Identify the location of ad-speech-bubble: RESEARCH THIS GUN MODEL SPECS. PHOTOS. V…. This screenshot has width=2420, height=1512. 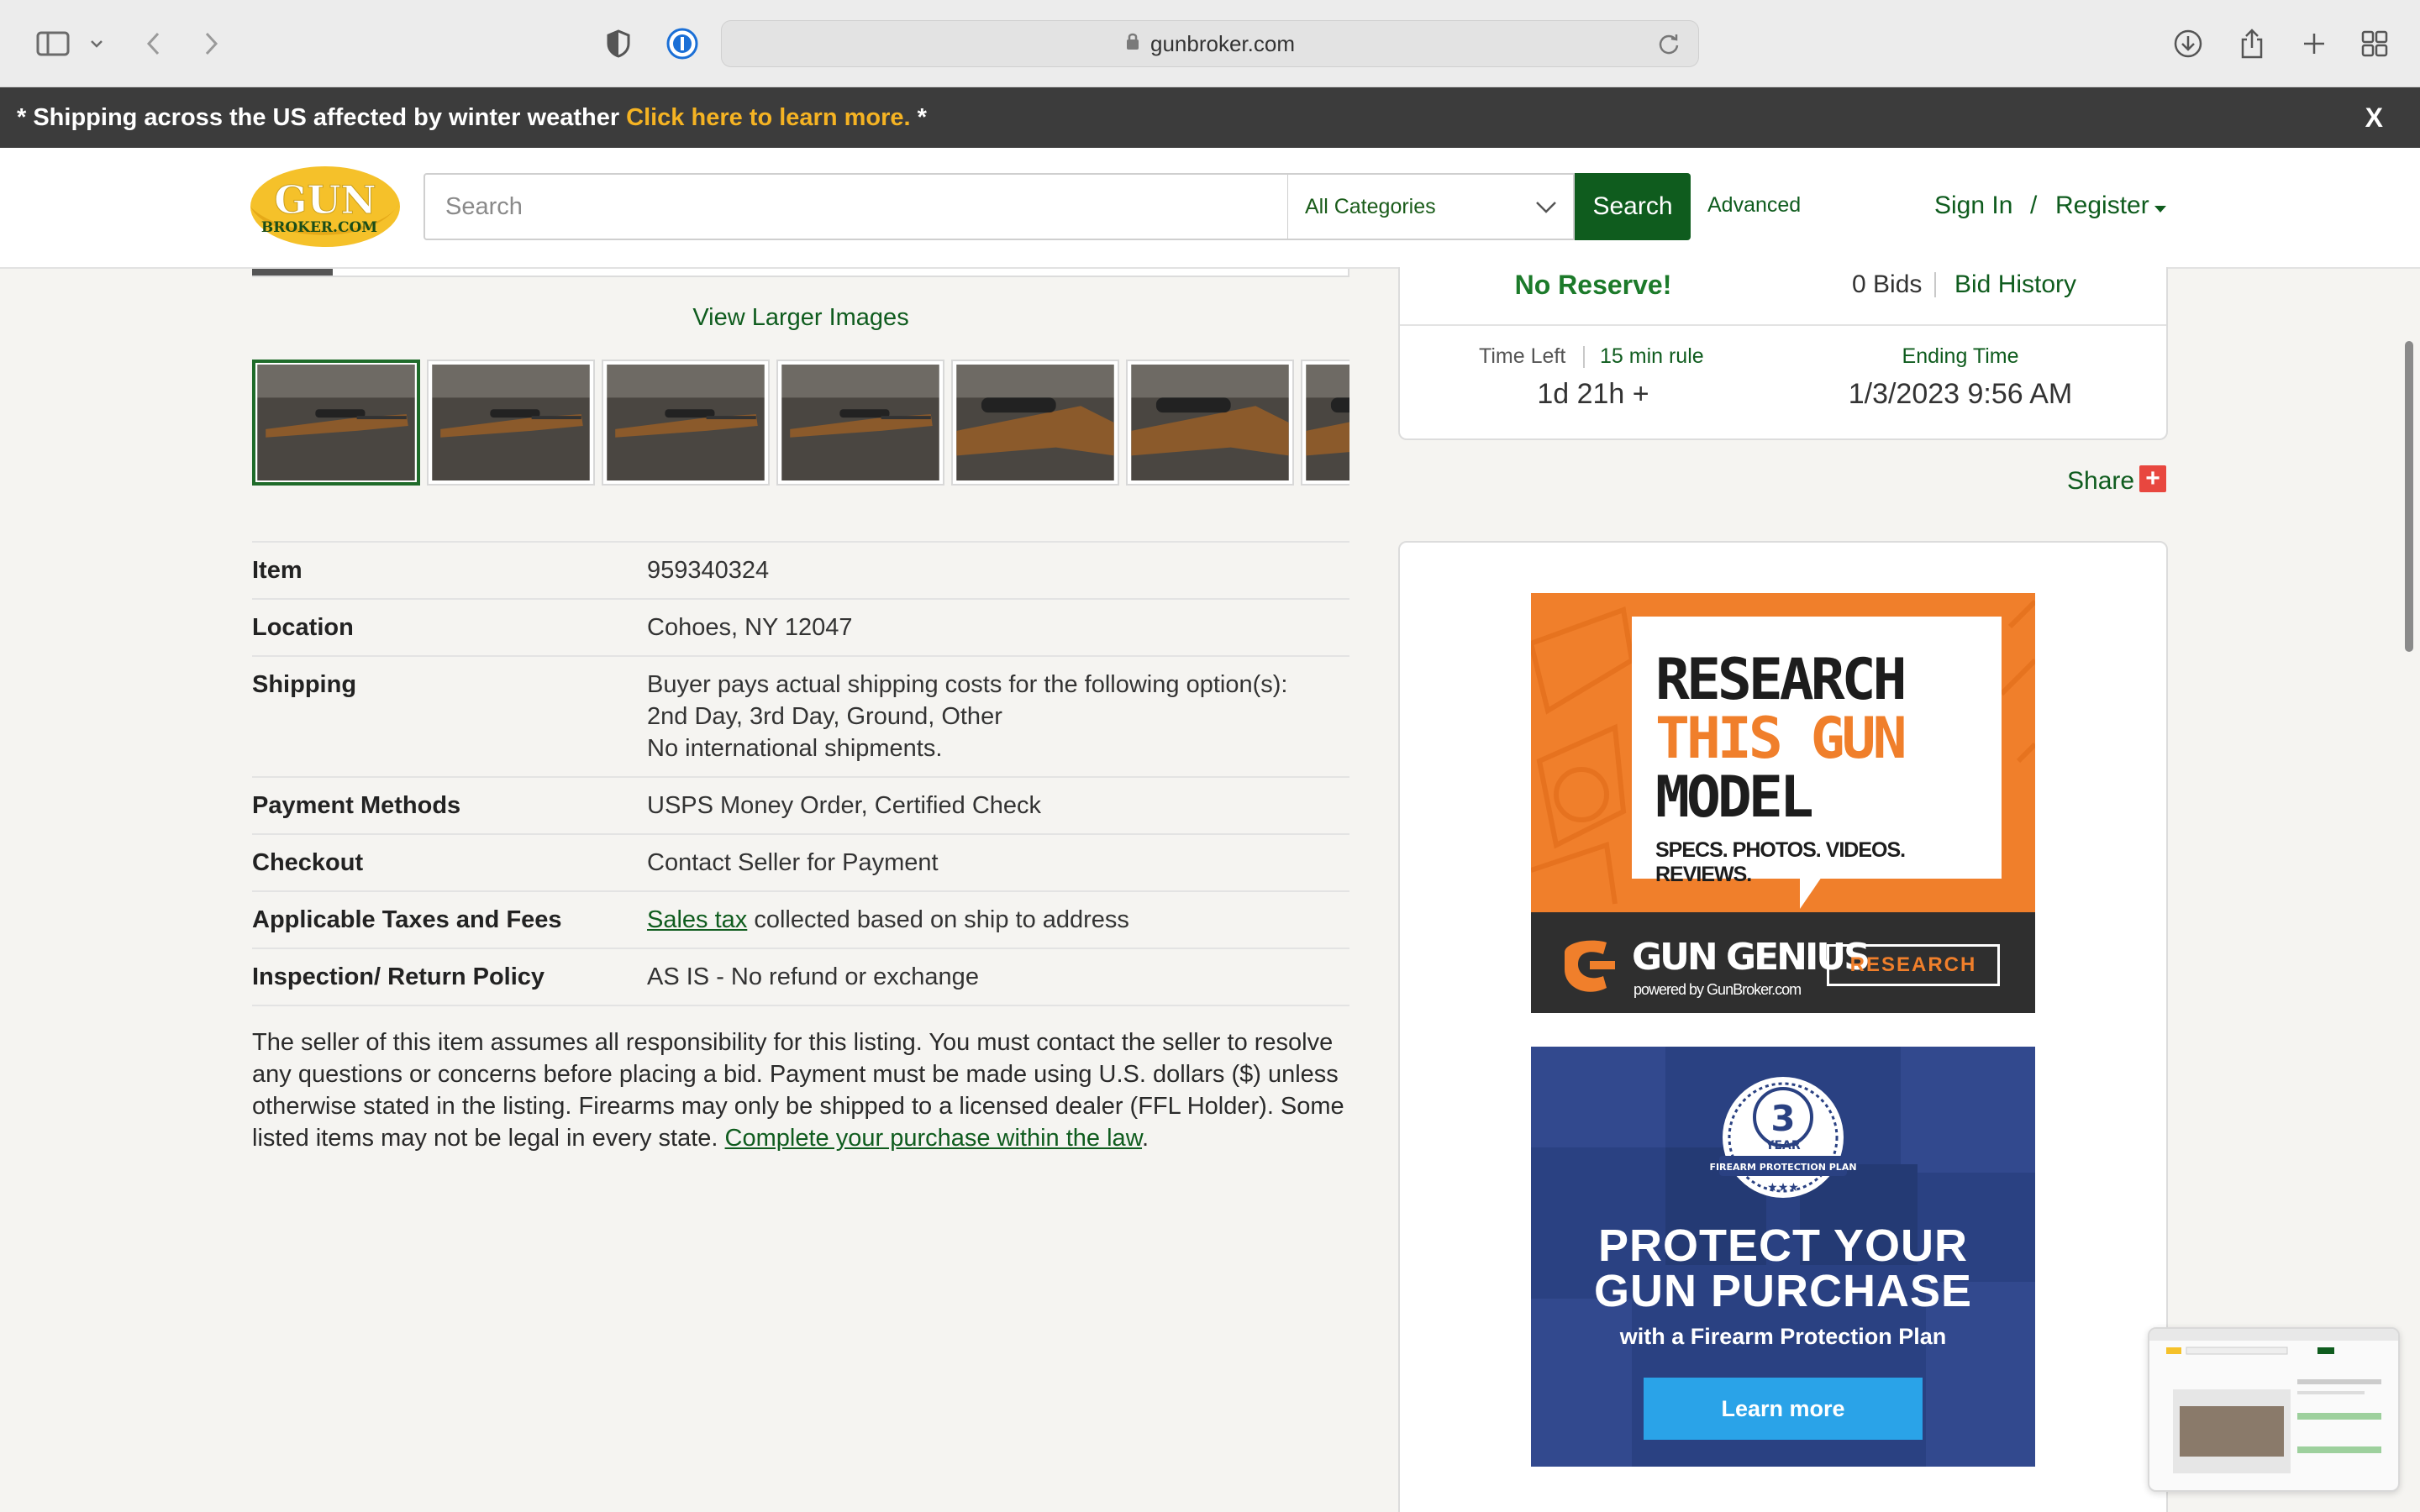
(1817, 751).